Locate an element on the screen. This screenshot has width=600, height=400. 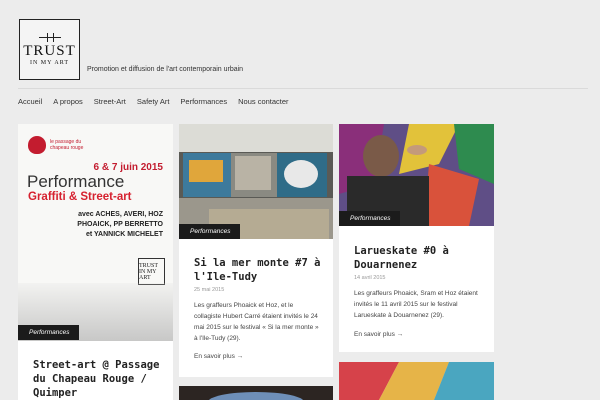
poster-subhead: Graffiti & Street-art is located at coordinates (80, 197).